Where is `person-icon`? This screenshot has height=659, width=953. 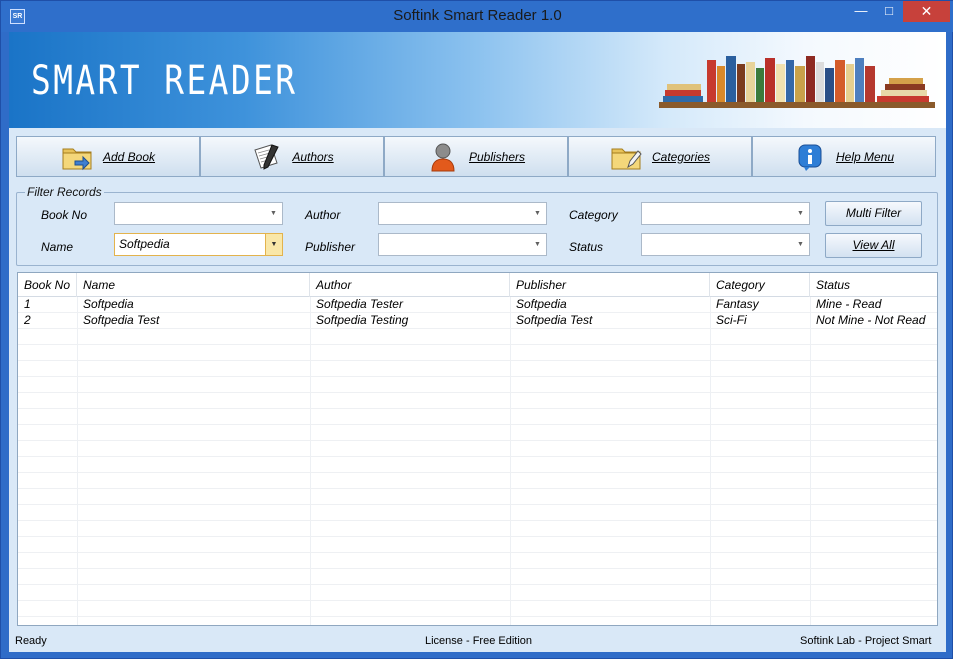
person-icon is located at coordinates (443, 157).